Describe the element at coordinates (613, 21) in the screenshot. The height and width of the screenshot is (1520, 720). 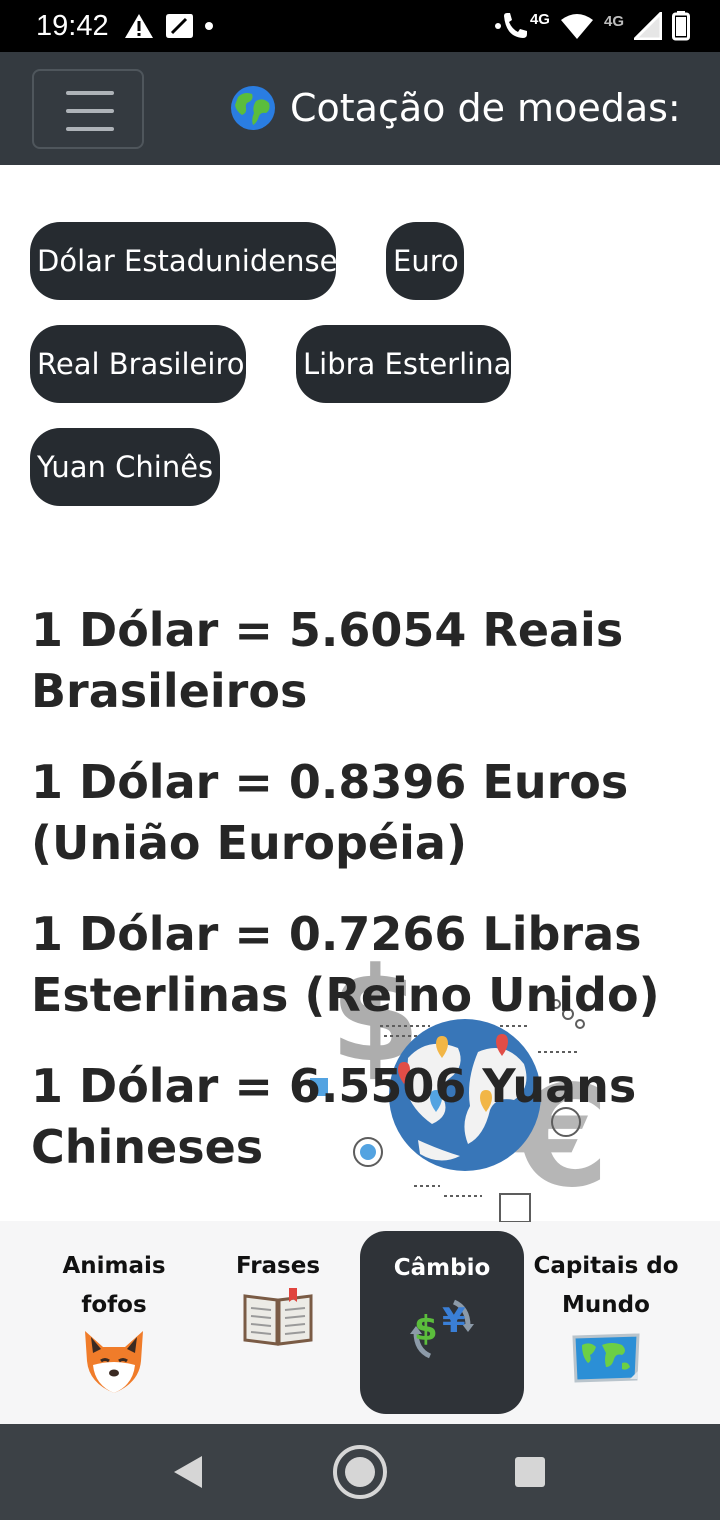
I see `network-type-label-2: 4G` at that location.